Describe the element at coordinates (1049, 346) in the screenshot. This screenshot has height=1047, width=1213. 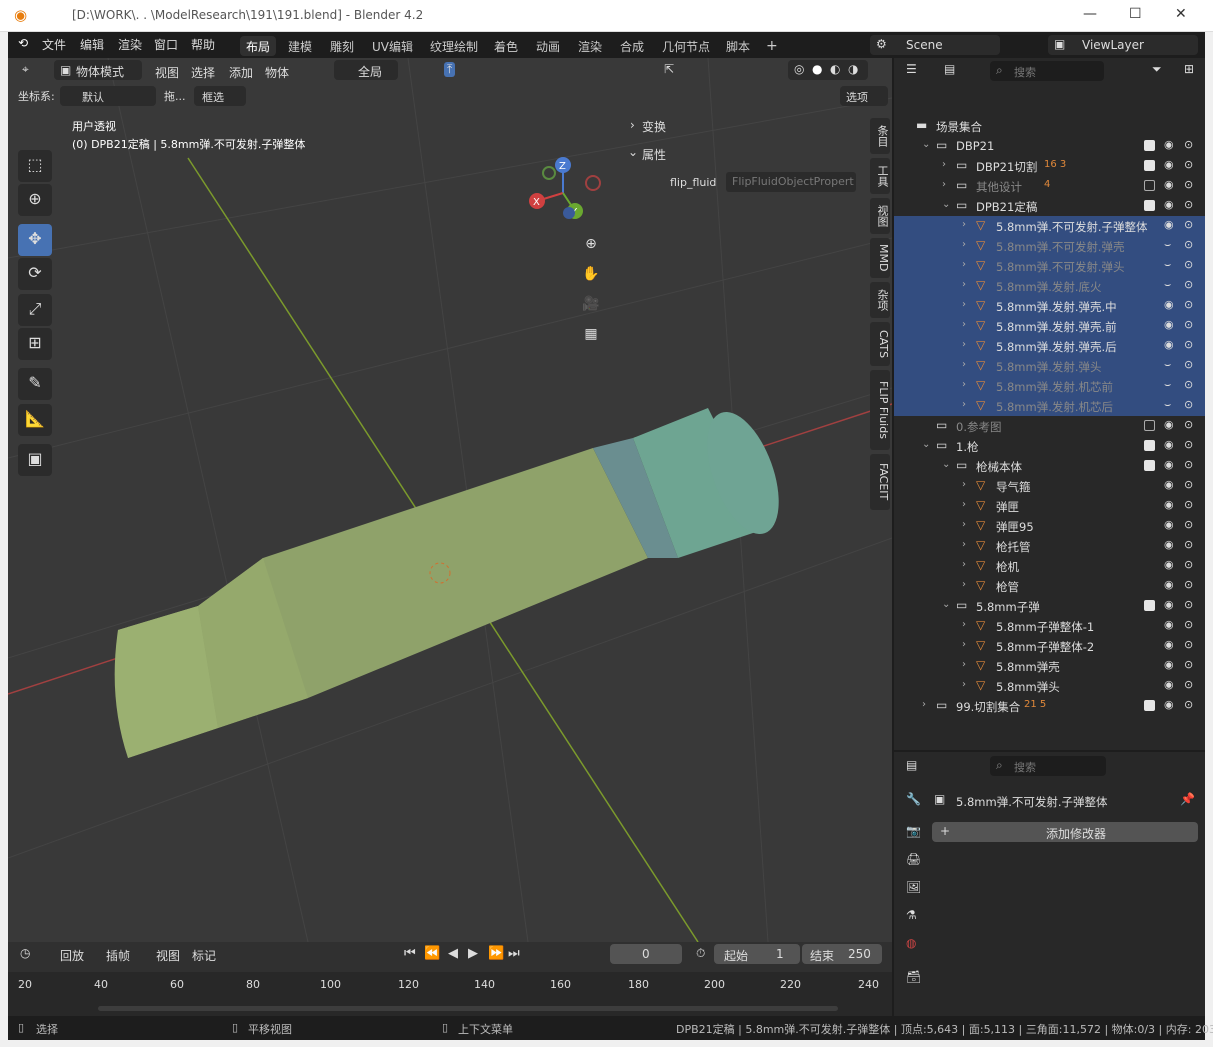
I see `outliner-row: › ▽ 5.8mm弹.发射.弹壳.后 ◉ ⊙` at that location.